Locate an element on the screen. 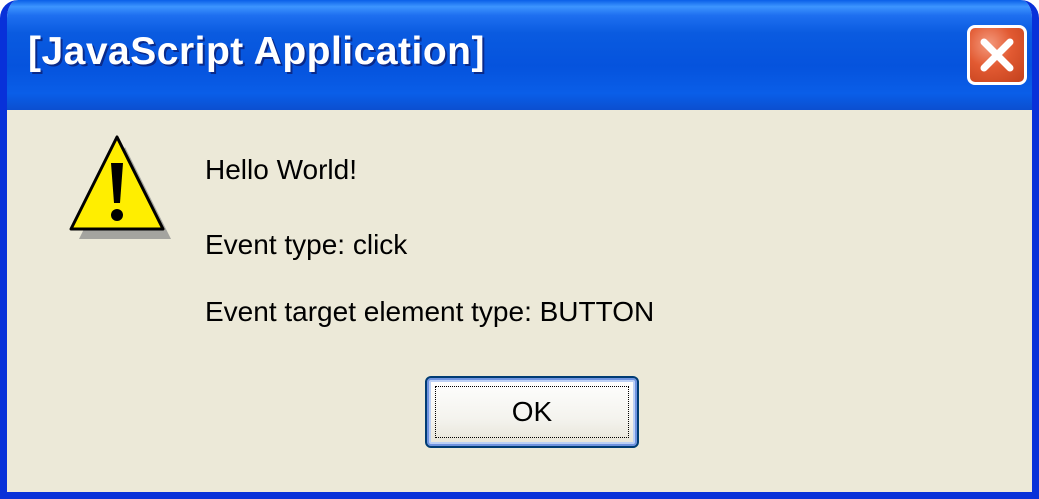  close-icon is located at coordinates (997, 55).